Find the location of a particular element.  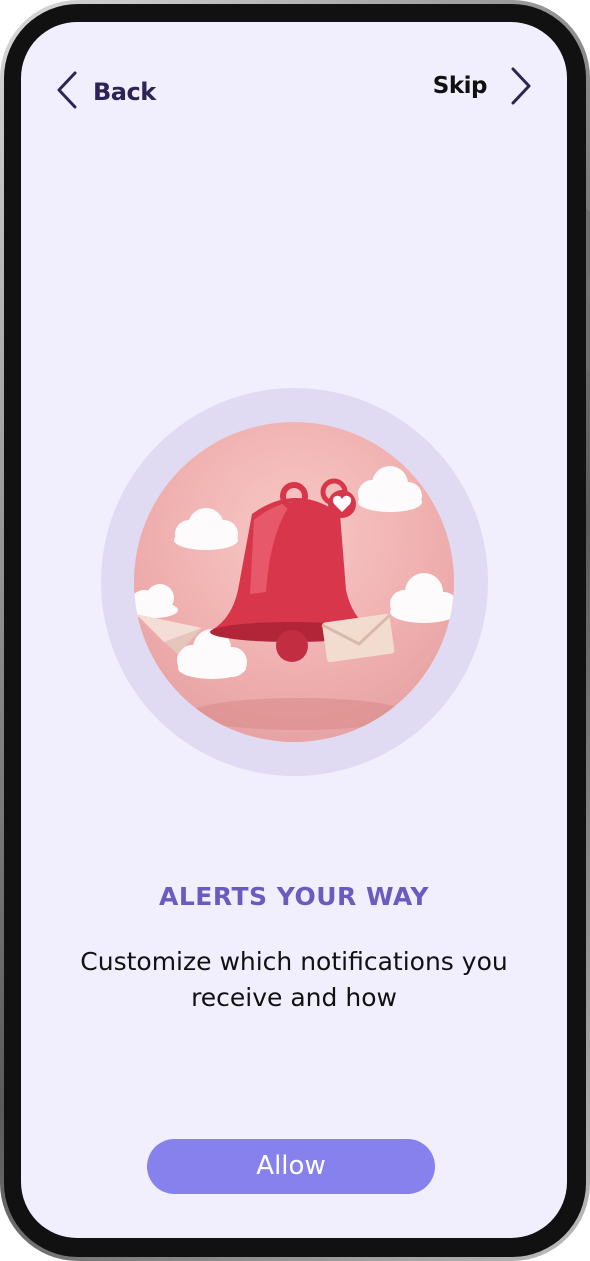

chevron-right-icon is located at coordinates (521, 86).